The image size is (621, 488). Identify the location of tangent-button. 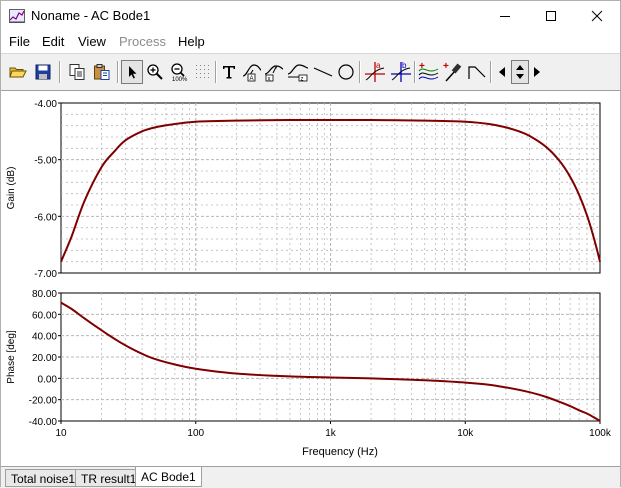
(477, 72).